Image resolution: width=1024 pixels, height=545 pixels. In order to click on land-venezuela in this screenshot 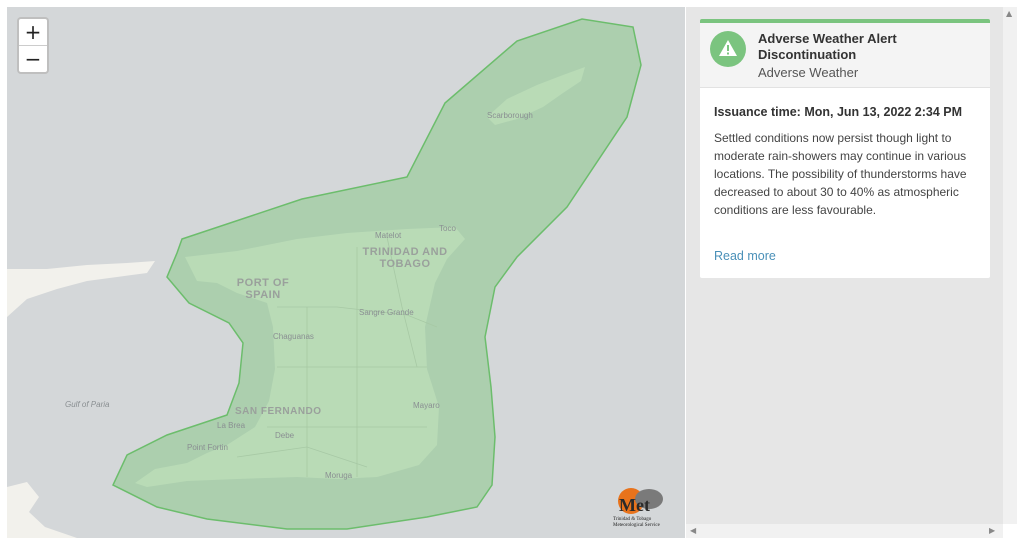, I will do `click(42, 510)`.